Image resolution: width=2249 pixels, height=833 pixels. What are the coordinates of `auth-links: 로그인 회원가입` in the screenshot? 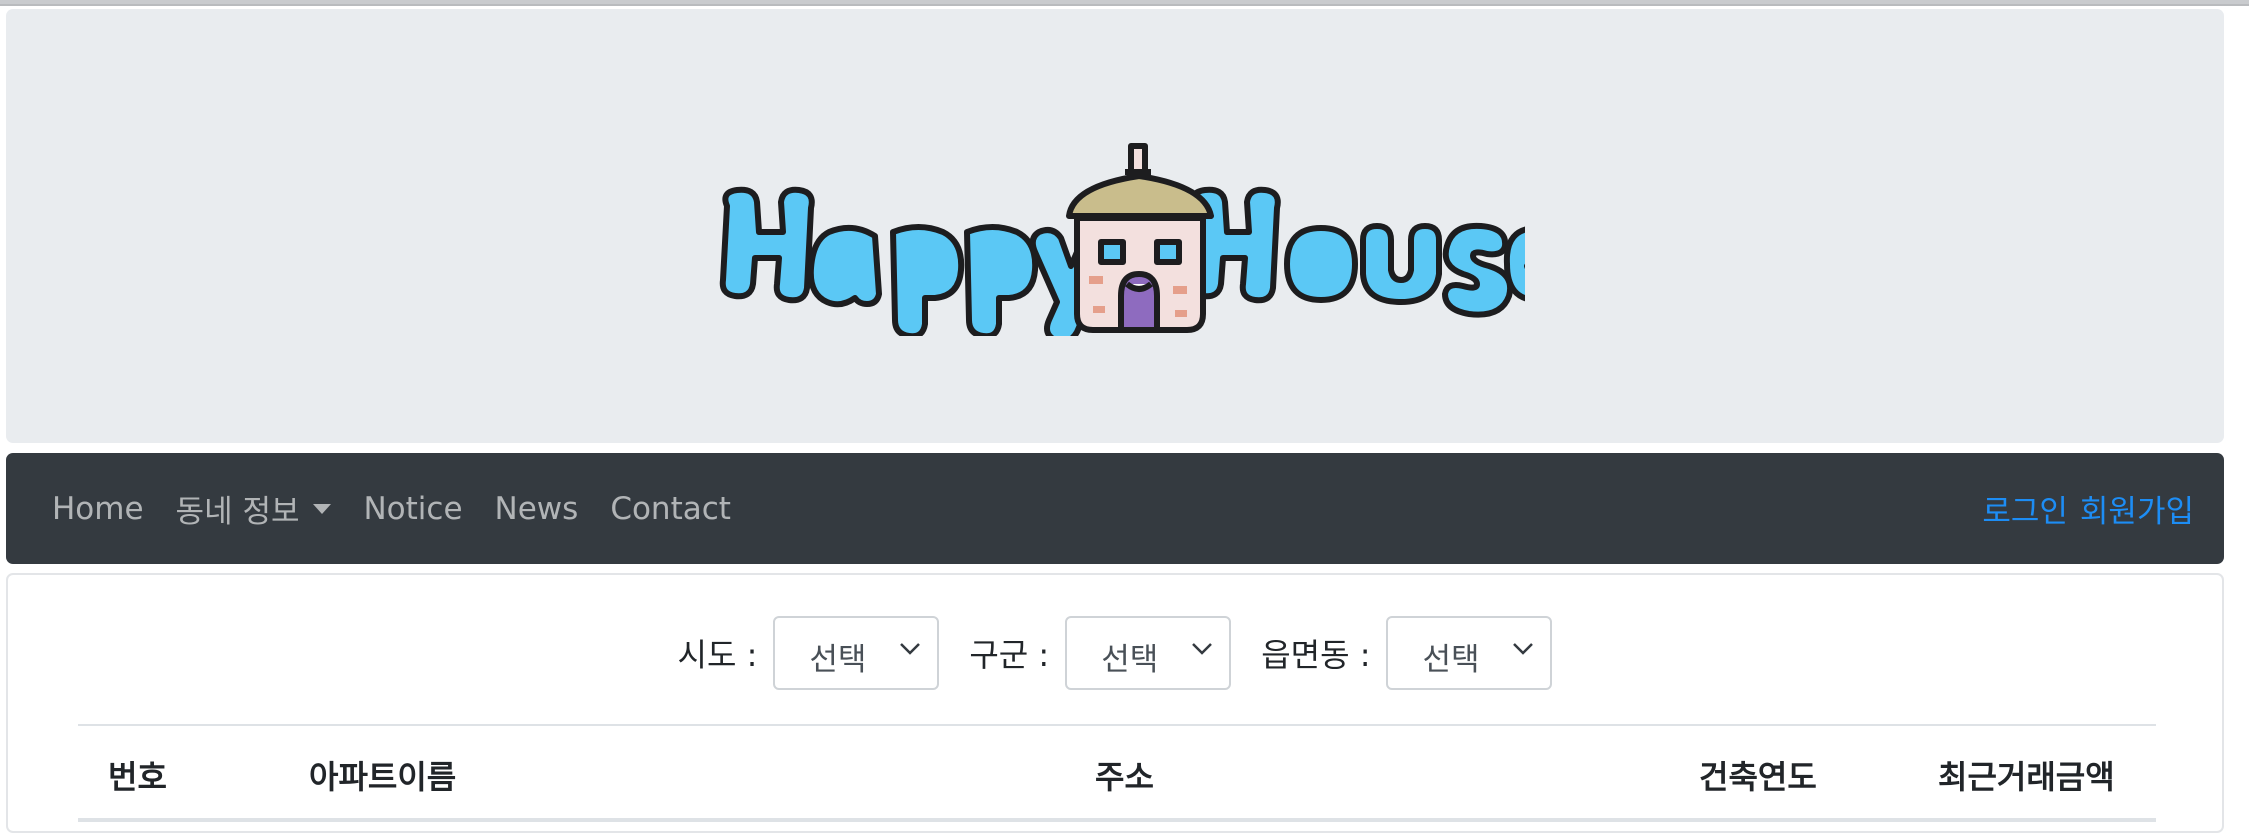 It's located at (2082, 508).